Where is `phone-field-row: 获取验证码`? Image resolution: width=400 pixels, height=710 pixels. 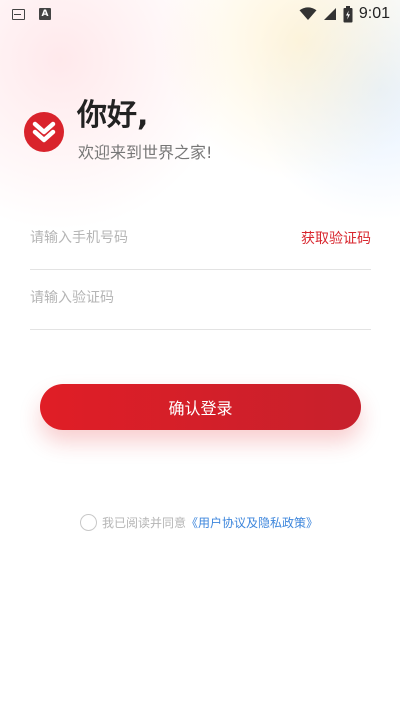 phone-field-row: 获取验证码 is located at coordinates (200, 240).